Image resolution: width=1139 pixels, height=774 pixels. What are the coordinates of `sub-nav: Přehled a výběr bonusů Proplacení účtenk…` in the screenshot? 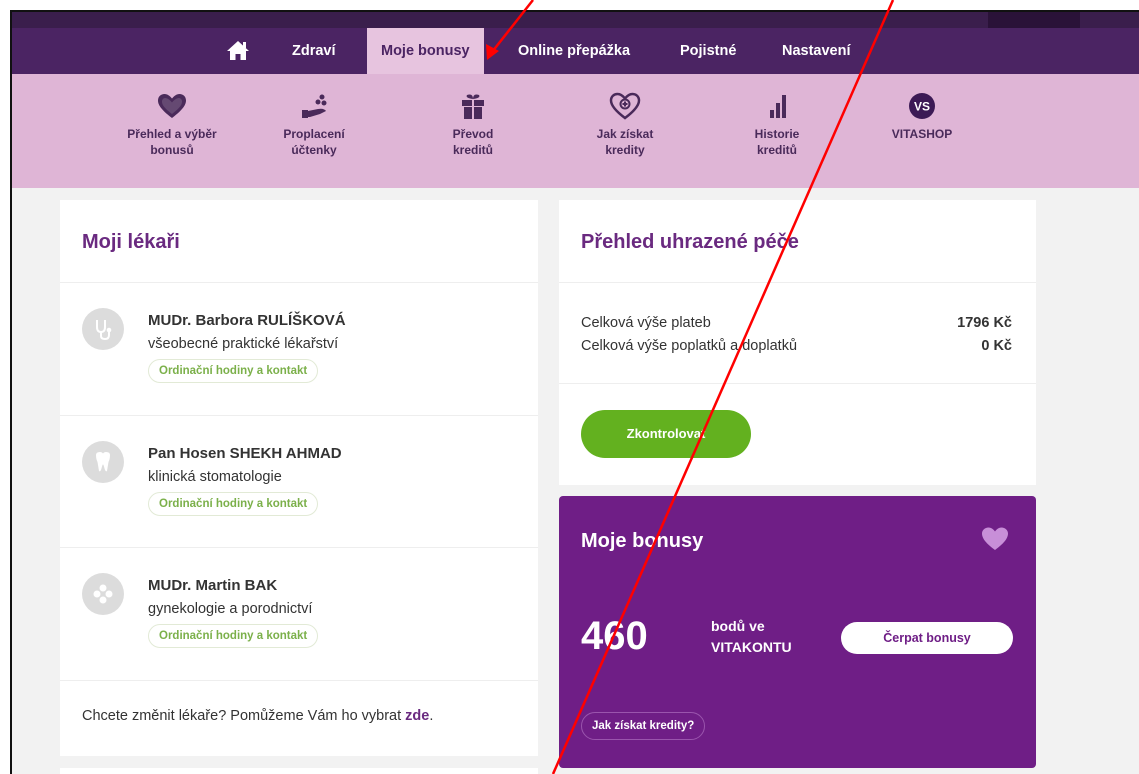 It's located at (575, 131).